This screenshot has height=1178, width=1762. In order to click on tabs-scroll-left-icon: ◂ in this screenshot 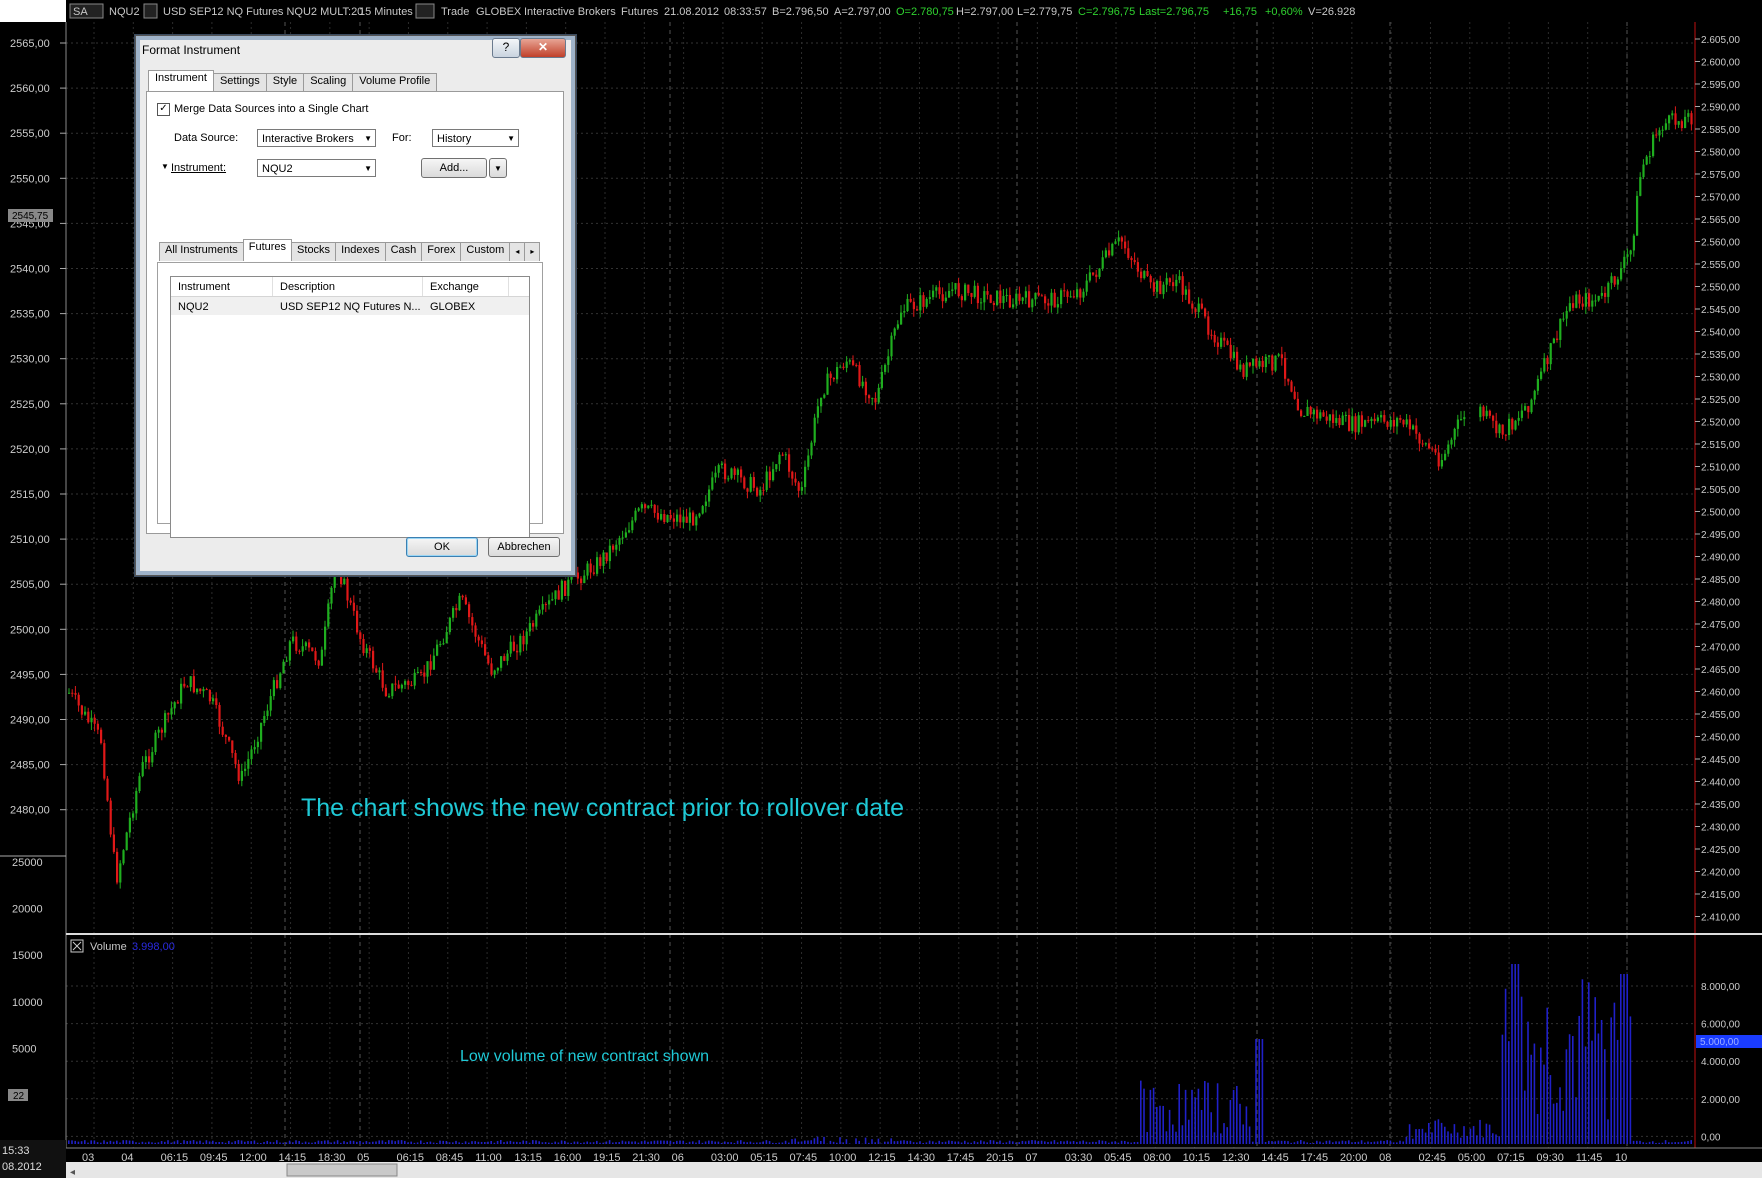, I will do `click(517, 251)`.